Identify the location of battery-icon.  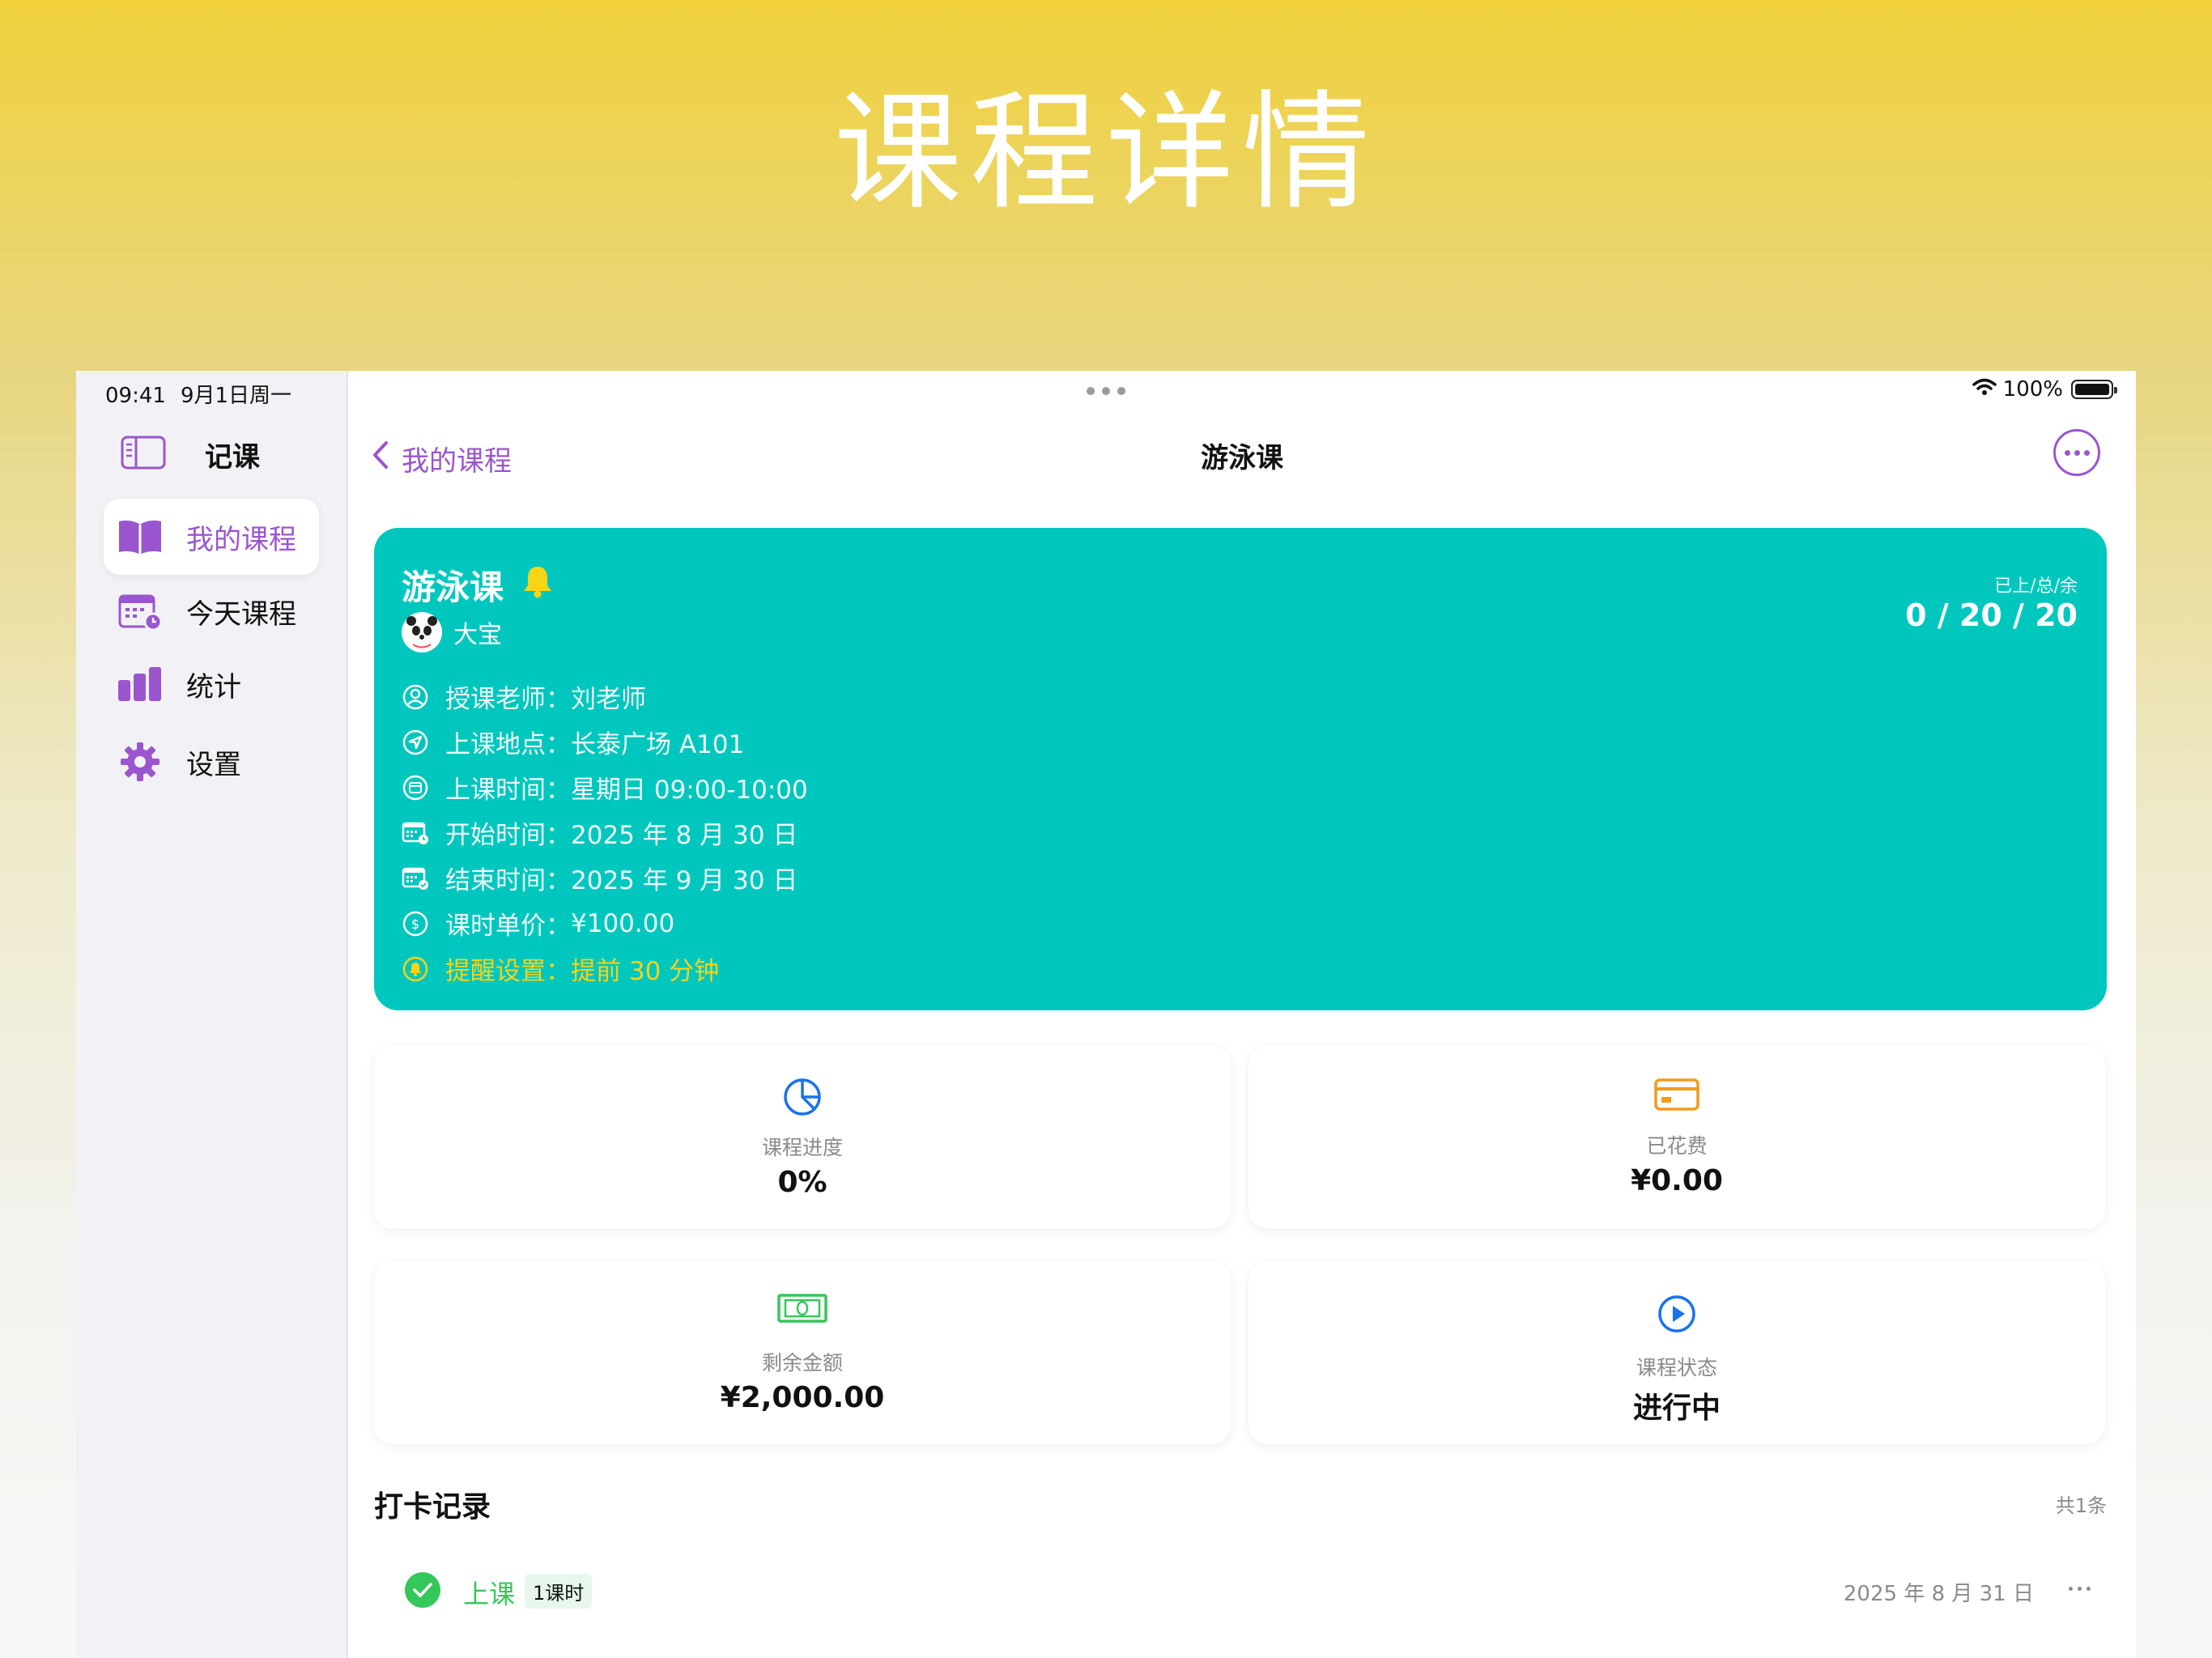
(2094, 389).